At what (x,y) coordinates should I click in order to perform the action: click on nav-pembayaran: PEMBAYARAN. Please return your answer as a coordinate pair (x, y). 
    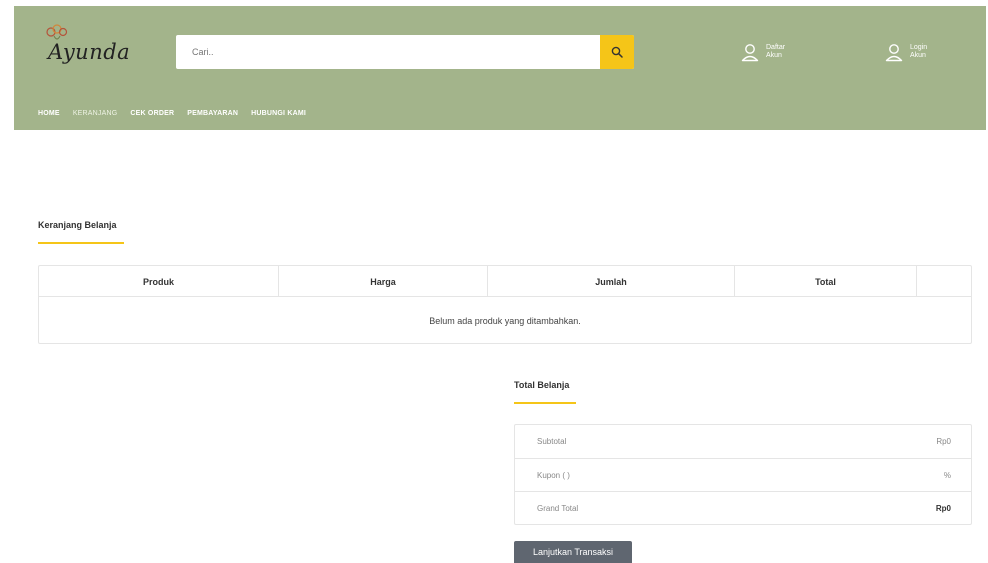
    Looking at the image, I should click on (212, 113).